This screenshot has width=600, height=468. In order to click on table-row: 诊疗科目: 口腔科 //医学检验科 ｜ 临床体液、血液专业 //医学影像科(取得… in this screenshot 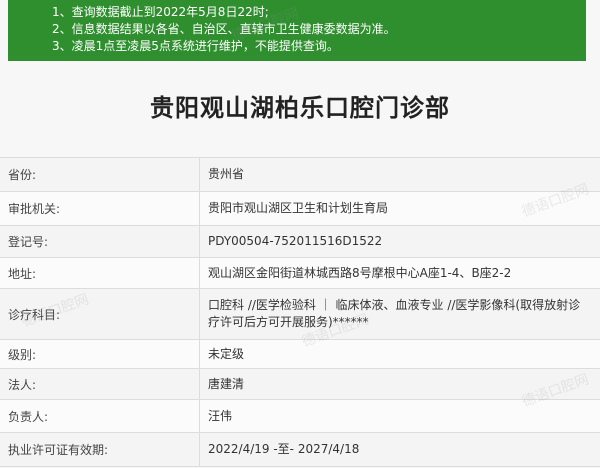, I will do `click(300, 314)`.